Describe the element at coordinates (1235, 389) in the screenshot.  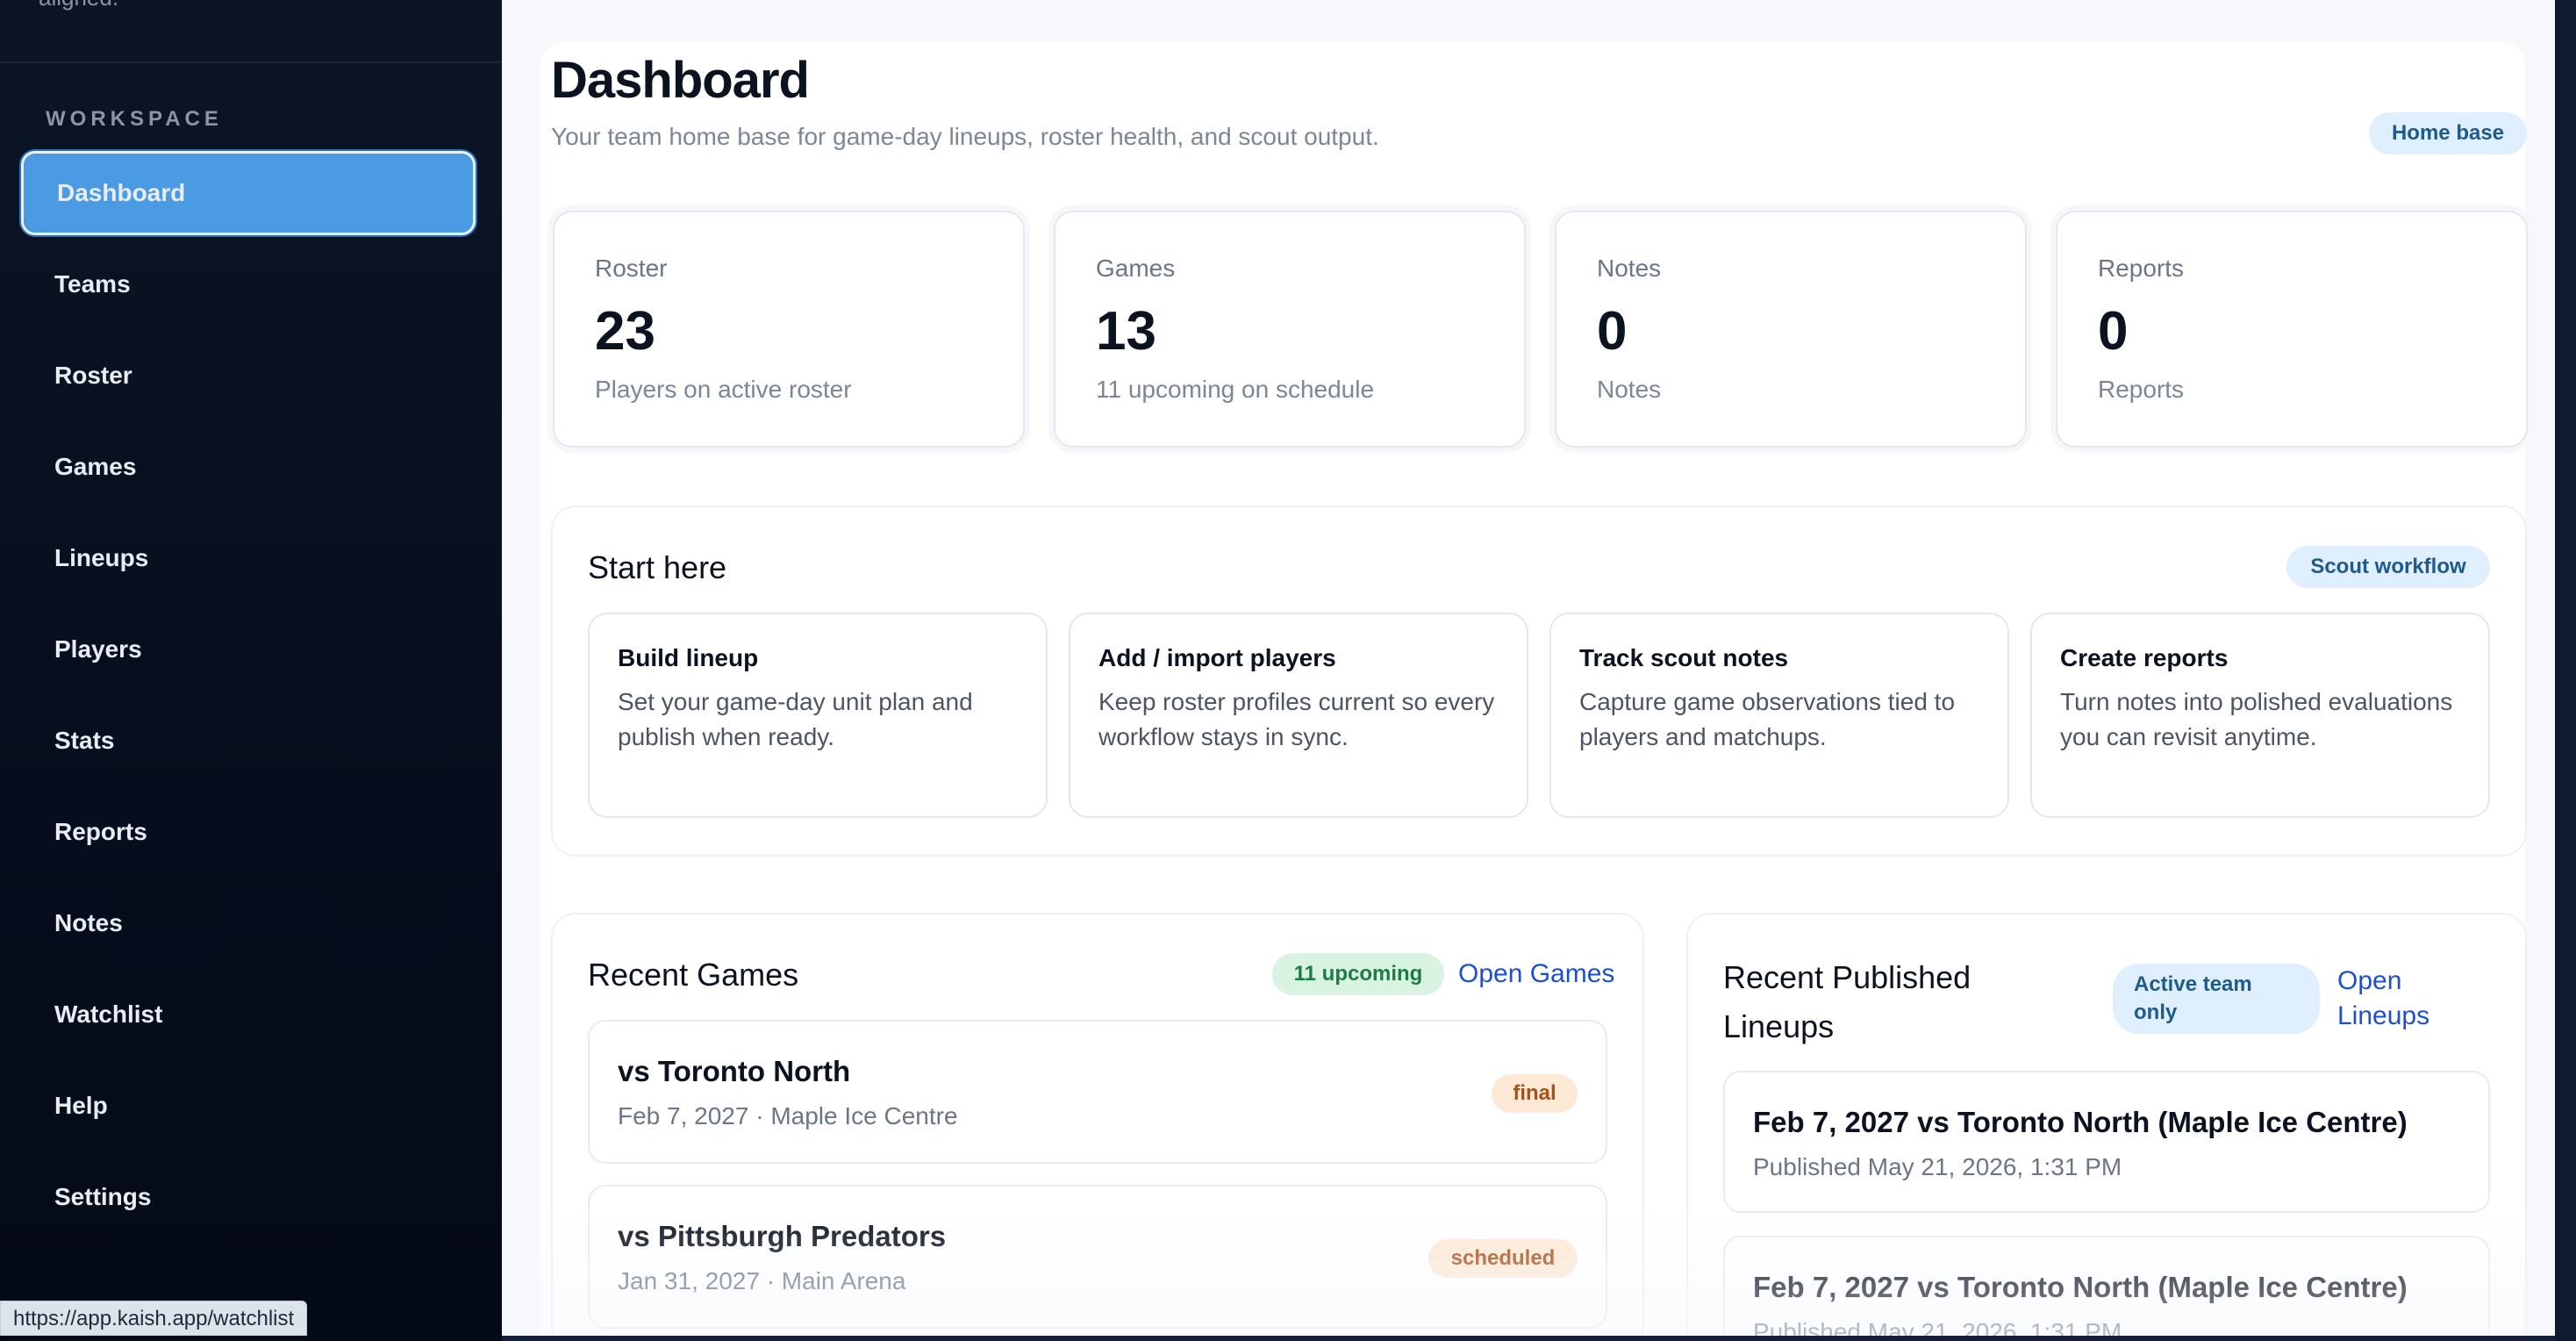
I see `stat-description: 11 upcoming on schedule` at that location.